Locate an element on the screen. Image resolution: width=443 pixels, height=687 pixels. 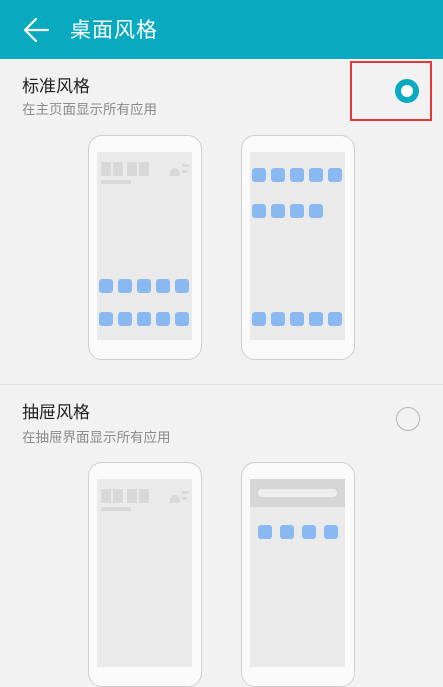
top-bar: 桌面风格 is located at coordinates (221, 29).